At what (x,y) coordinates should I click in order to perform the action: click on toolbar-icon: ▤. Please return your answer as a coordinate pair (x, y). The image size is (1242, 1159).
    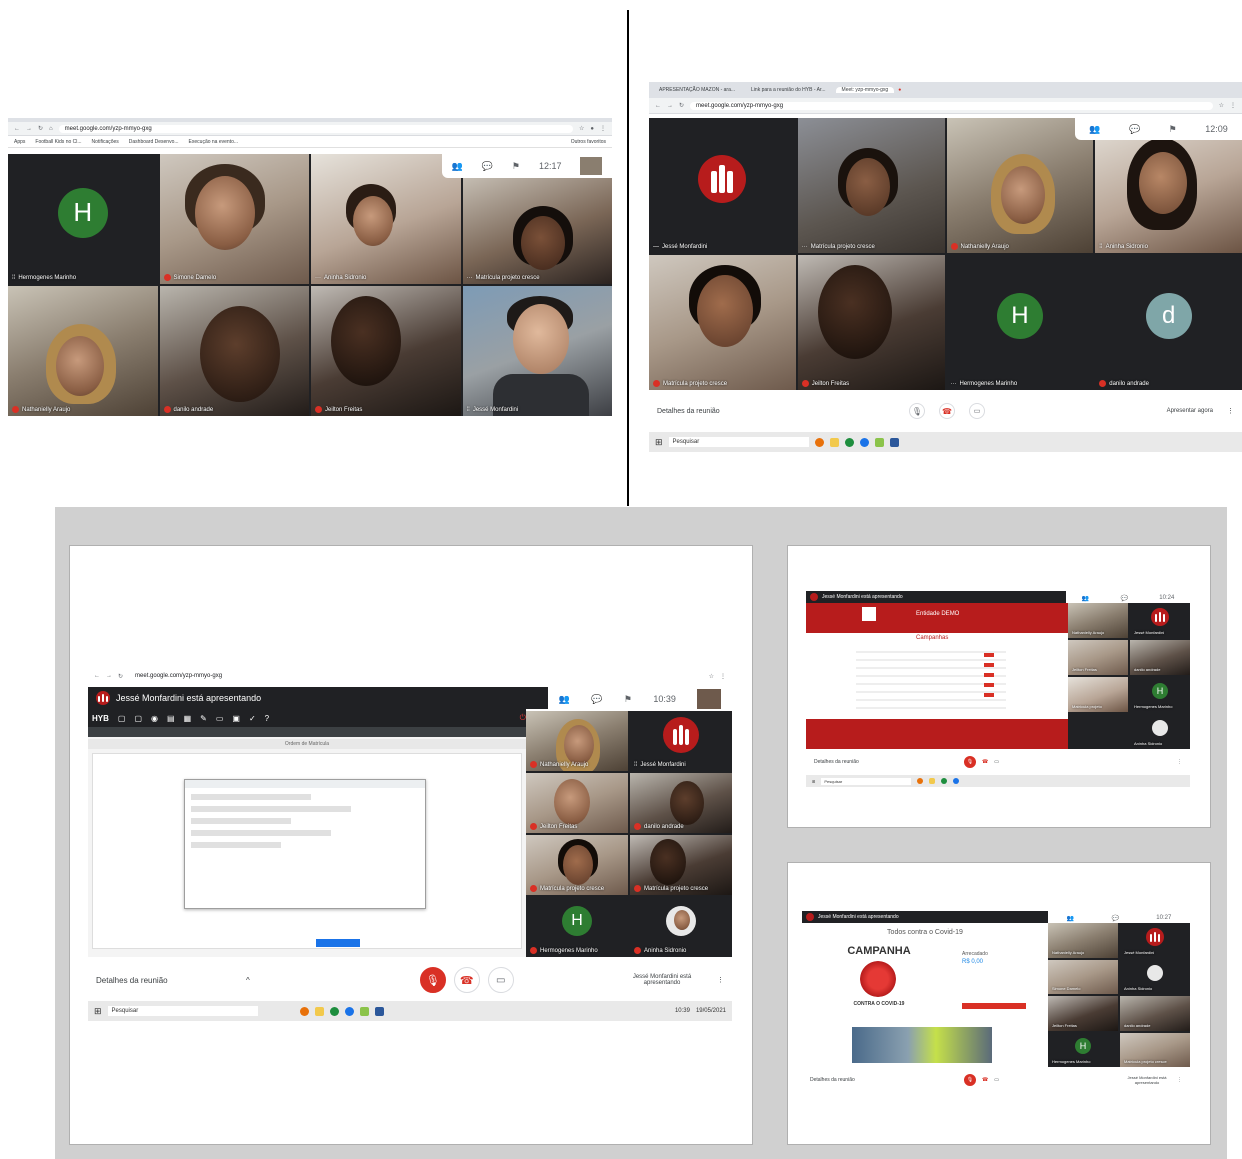
    Looking at the image, I should click on (171, 718).